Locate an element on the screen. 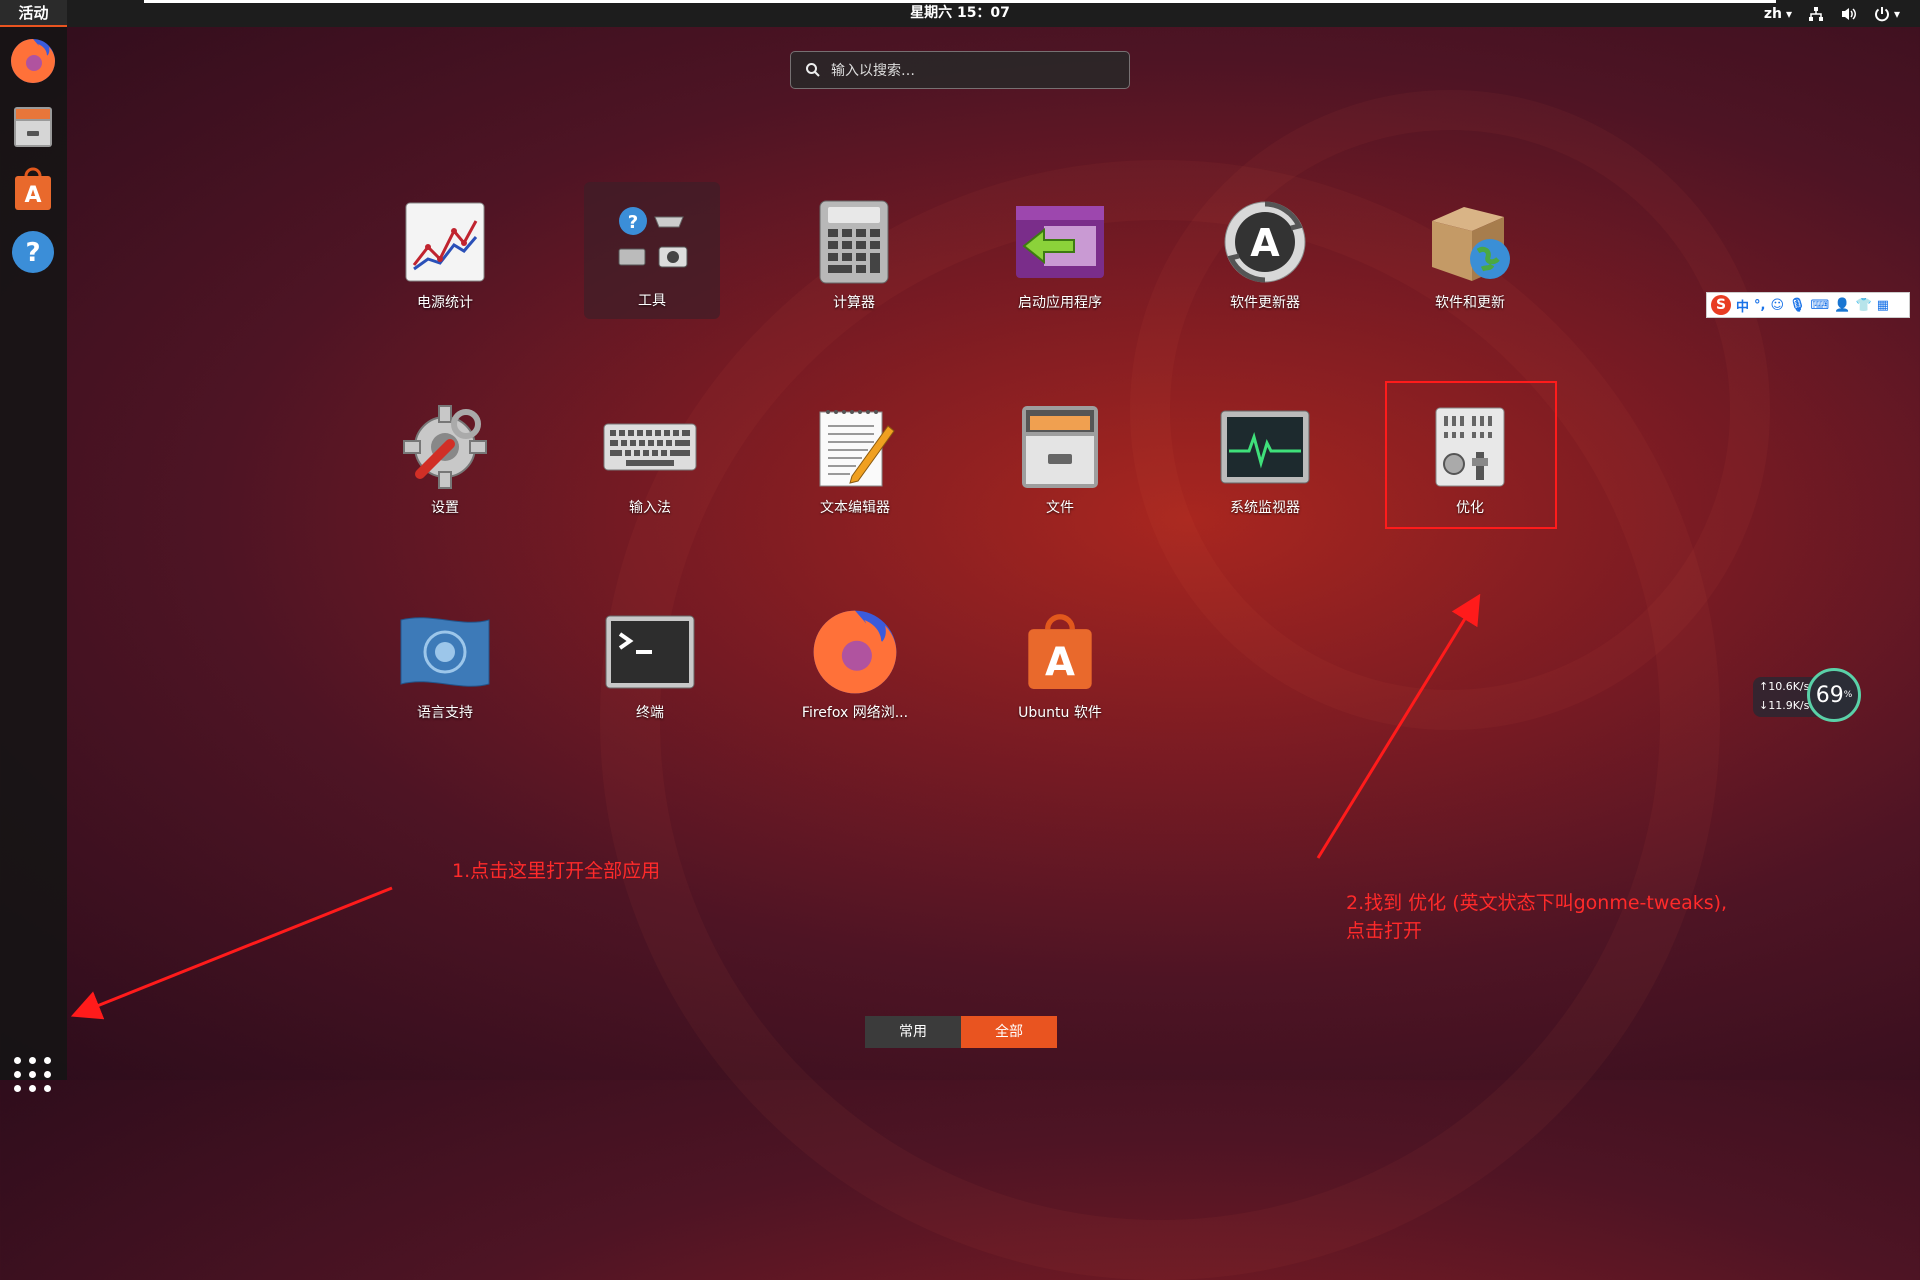  sogou-logo-icon: S is located at coordinates (1721, 305).